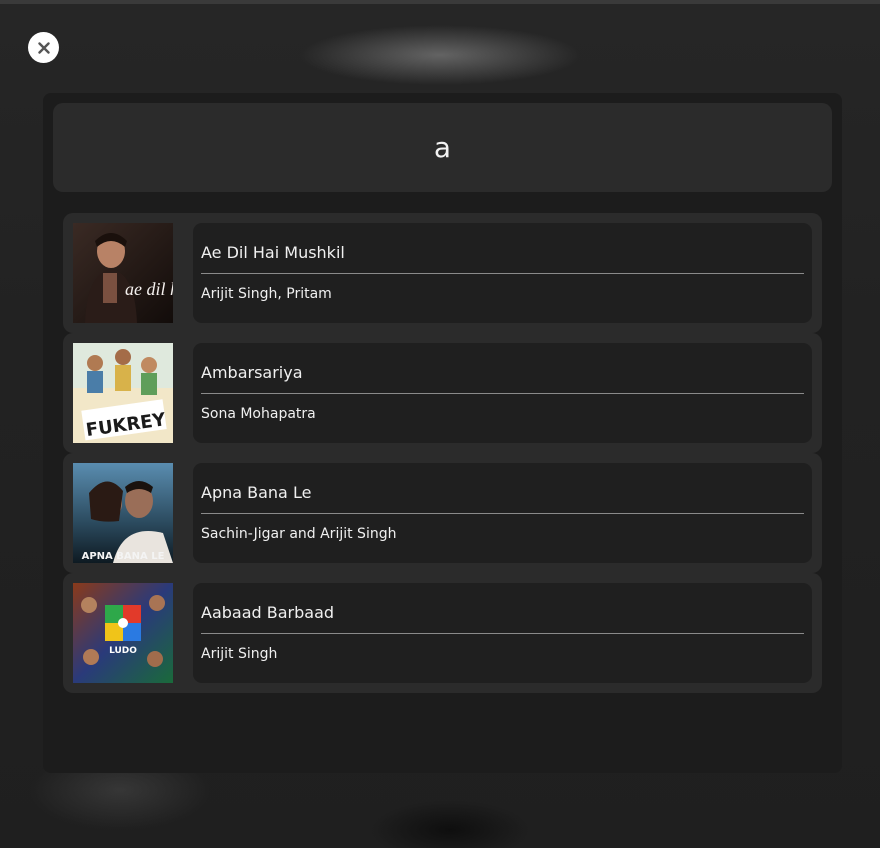  I want to click on song-result-item: FUKREY Ambarsariya Sona Mohapatra, so click(442, 393).